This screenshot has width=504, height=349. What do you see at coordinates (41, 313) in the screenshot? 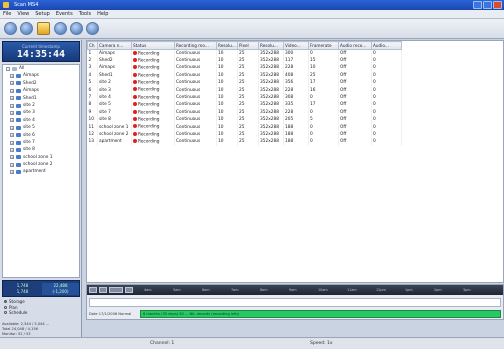
I see `option-schedule: Schedule` at bounding box center [41, 313].